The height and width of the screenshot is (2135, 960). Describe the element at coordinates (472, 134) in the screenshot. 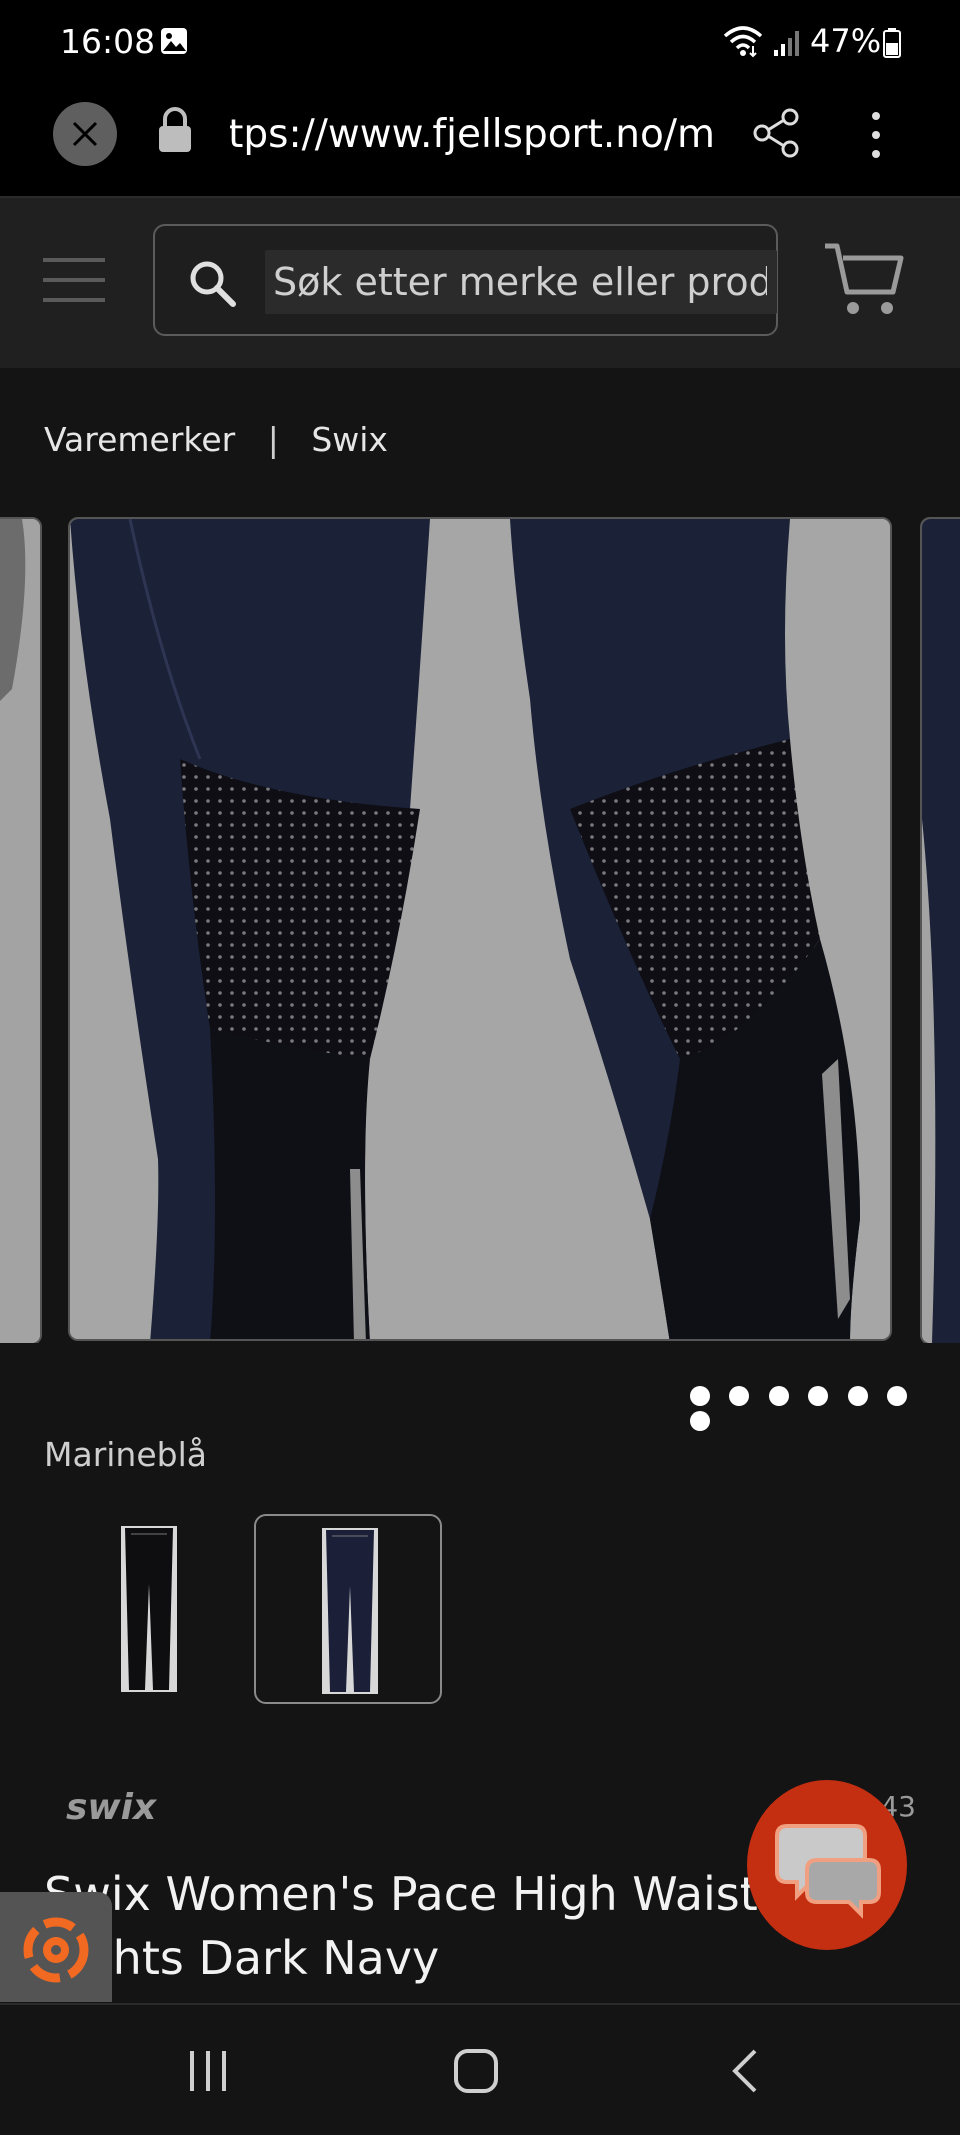

I see `url-text: https://www.fjellsport.no/m` at that location.